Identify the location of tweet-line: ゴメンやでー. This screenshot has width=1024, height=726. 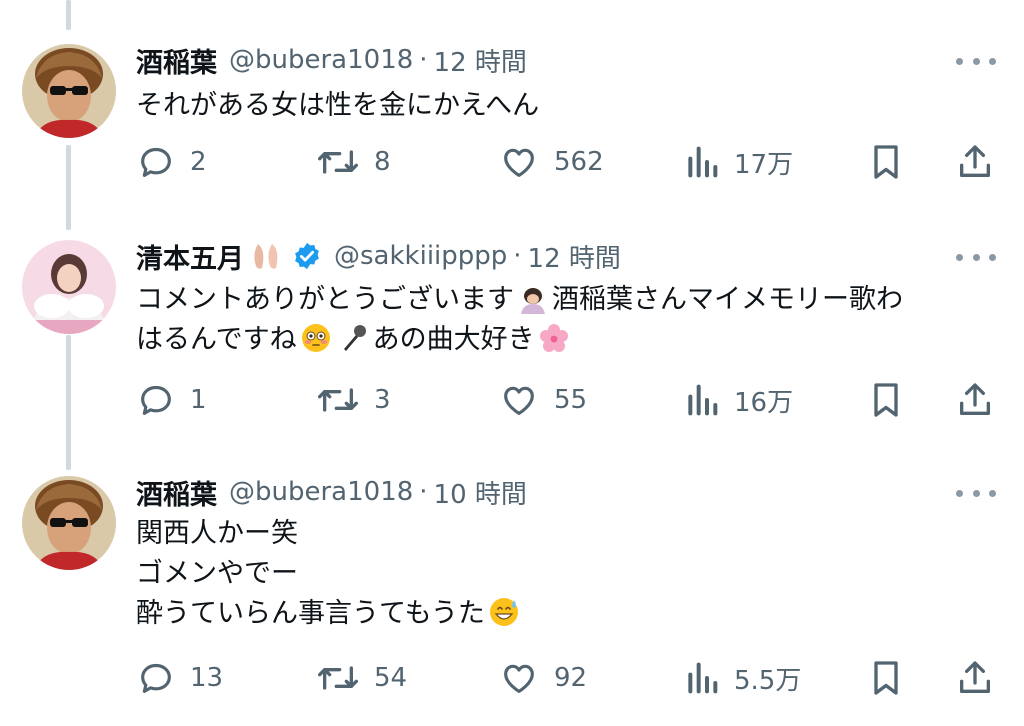
(217, 573).